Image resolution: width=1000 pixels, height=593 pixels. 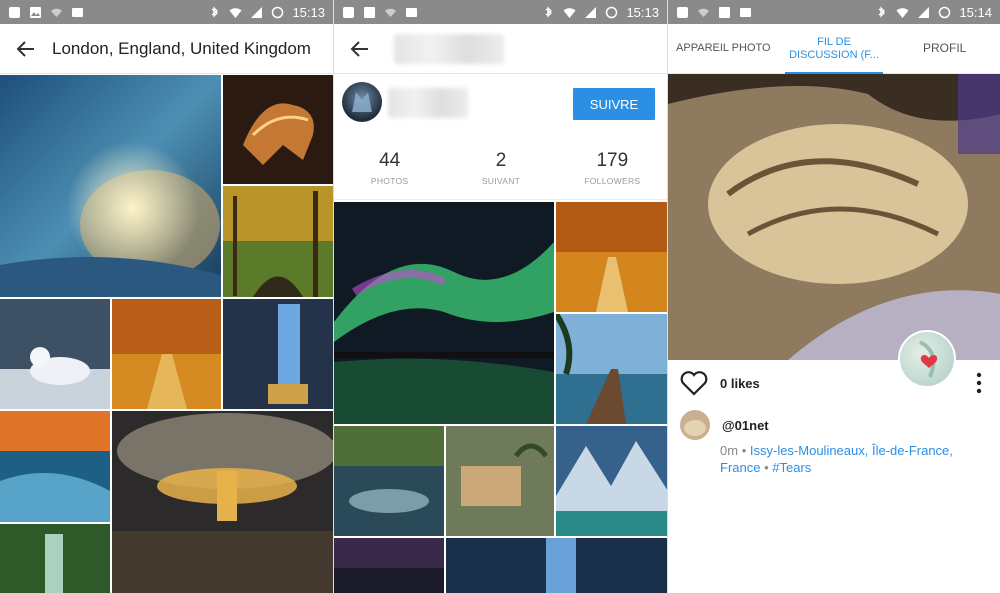 What do you see at coordinates (745, 425) in the screenshot?
I see `author-username: @01net` at bounding box center [745, 425].